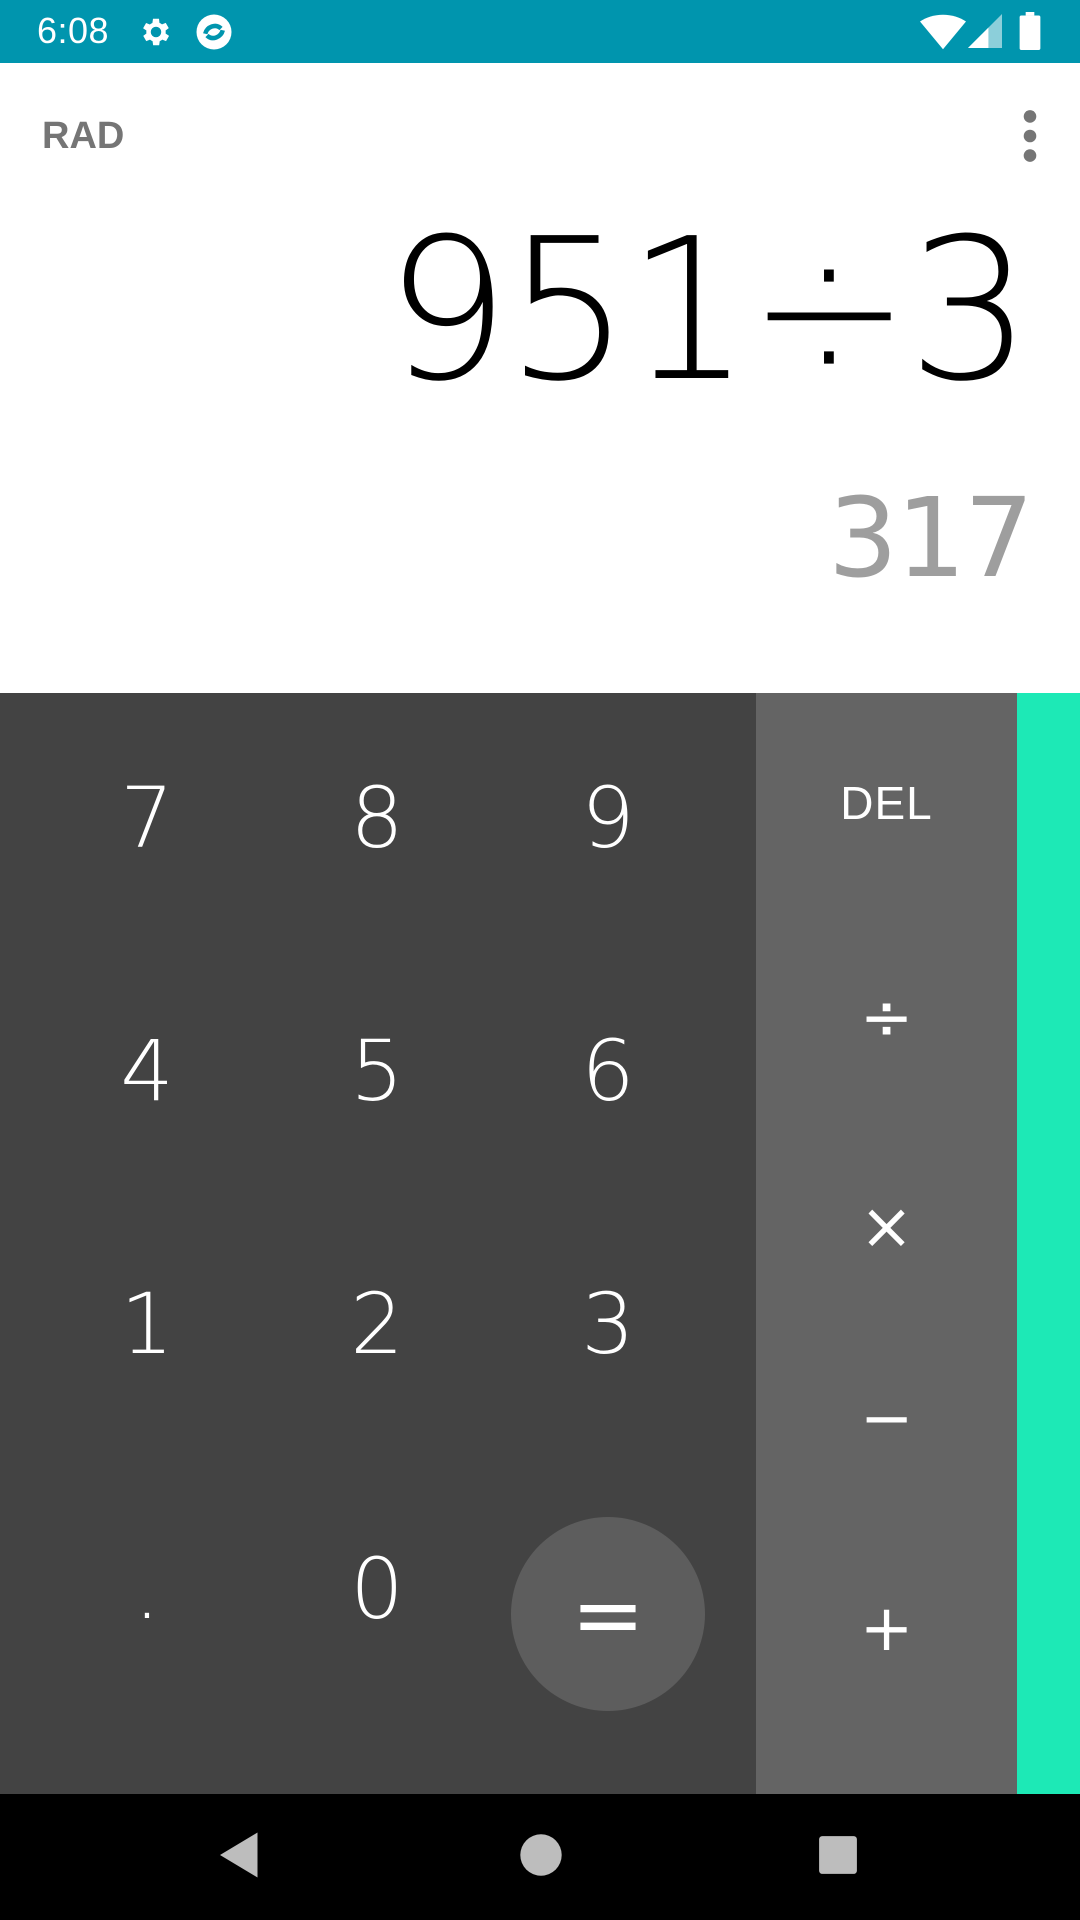 Image resolution: width=1080 pixels, height=1920 pixels. What do you see at coordinates (886, 1629) in the screenshot?
I see `add-button: +` at bounding box center [886, 1629].